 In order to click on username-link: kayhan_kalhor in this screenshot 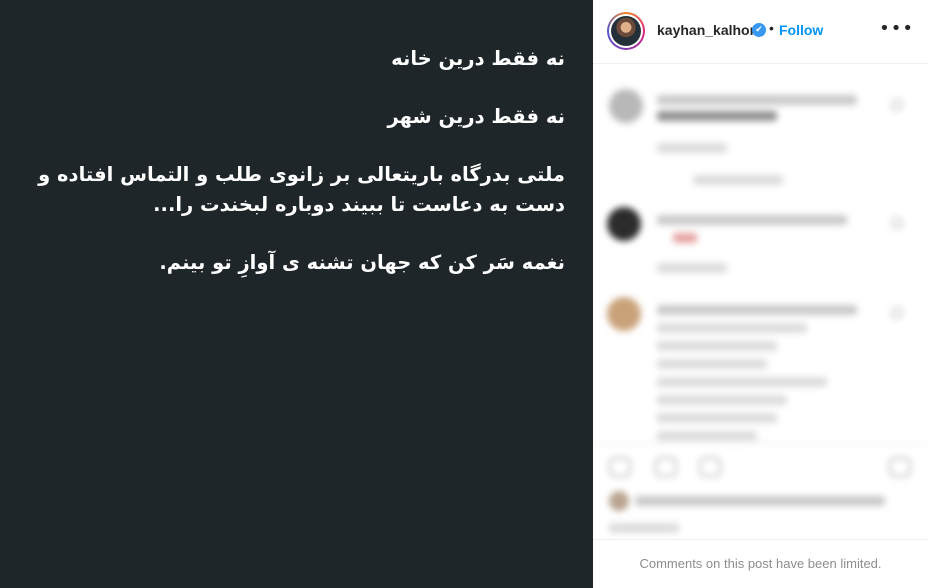, I will do `click(706, 30)`.